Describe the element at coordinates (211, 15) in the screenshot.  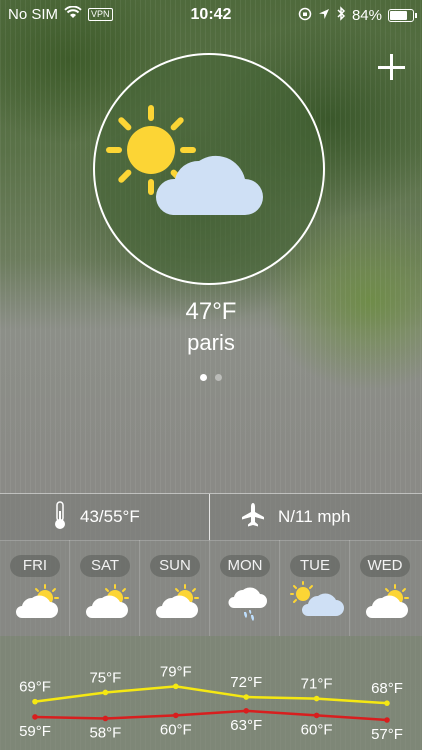
I see `status-bar: No SIM VPN 10:42 84%` at that location.